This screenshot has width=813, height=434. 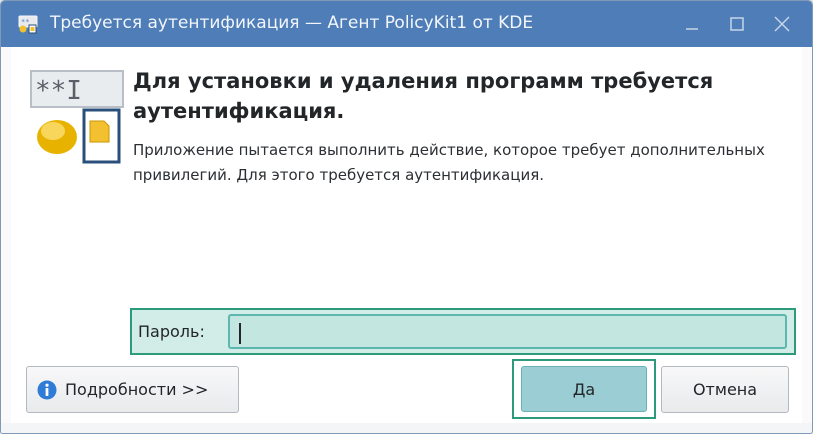 I want to click on close-button, so click(x=782, y=24).